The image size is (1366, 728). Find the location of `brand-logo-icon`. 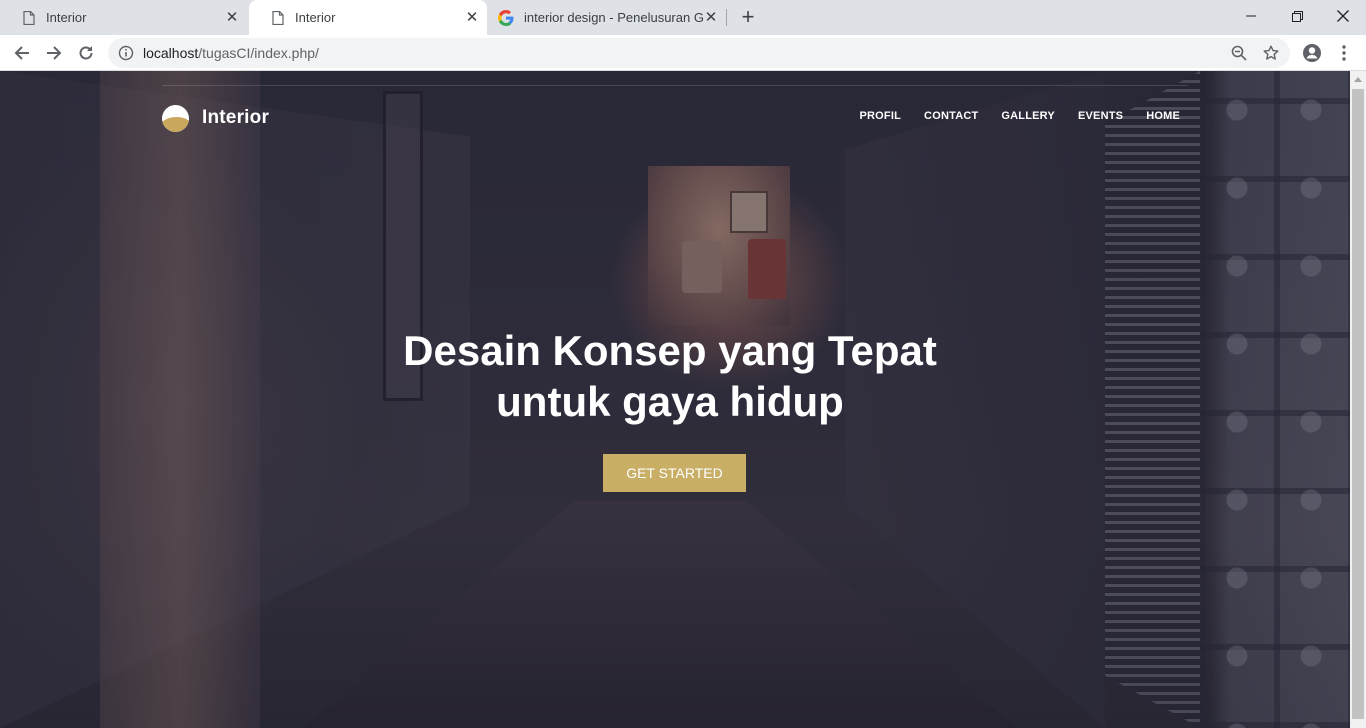

brand-logo-icon is located at coordinates (175, 118).